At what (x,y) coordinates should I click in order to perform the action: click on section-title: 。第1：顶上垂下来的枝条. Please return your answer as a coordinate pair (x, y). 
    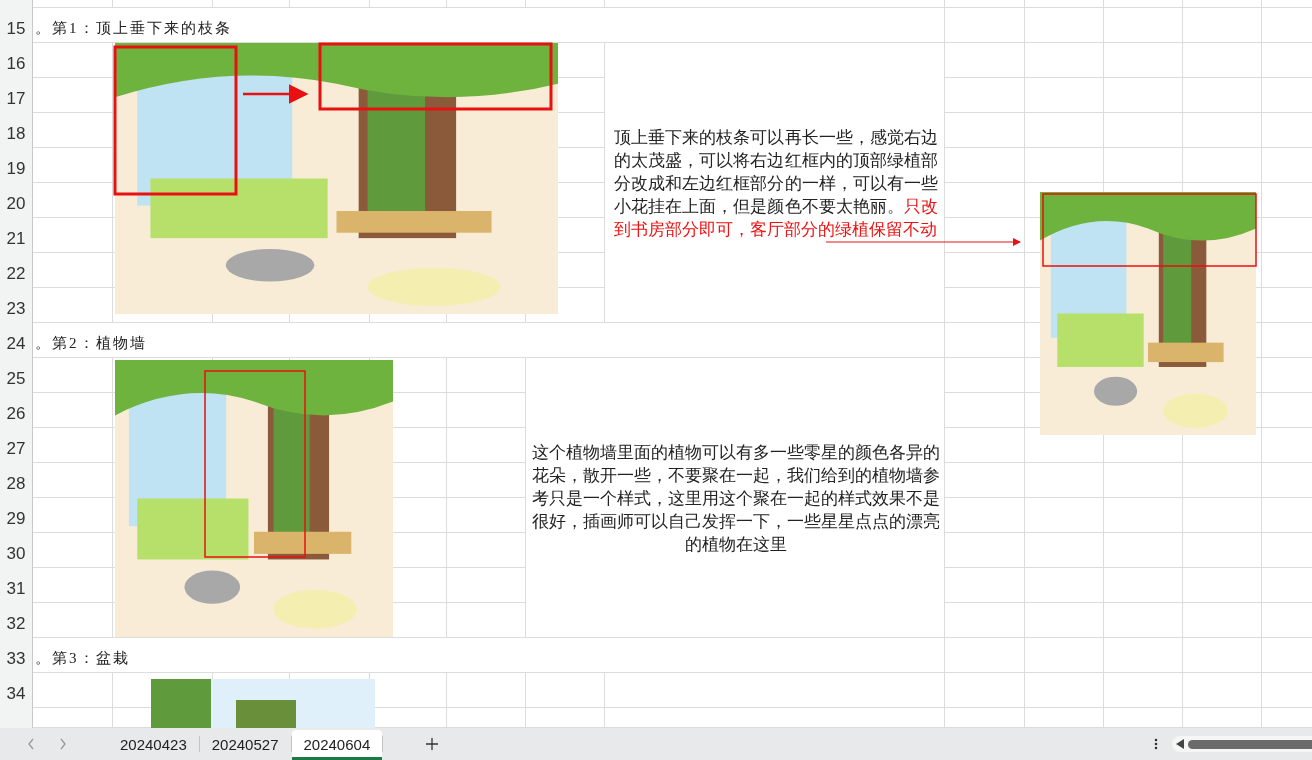
    Looking at the image, I should click on (133, 28).